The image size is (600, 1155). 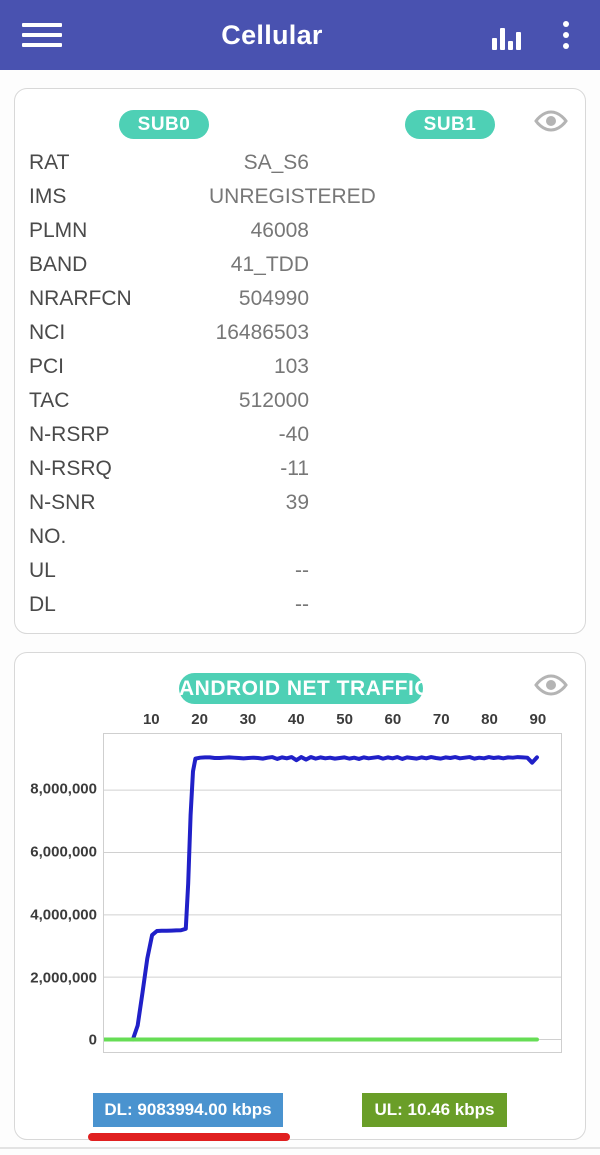 I want to click on page-title: Cellular, so click(x=272, y=34).